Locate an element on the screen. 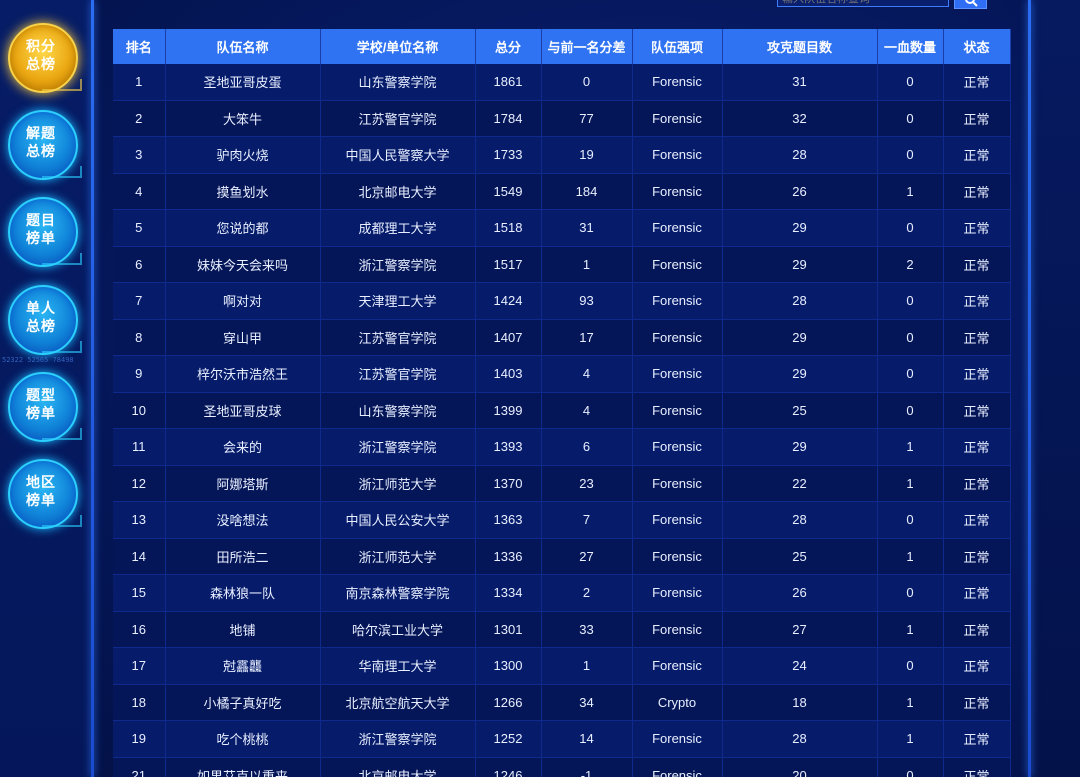 The image size is (1080, 777). table-row: 17 尅靐龘 华南理工大学 1300 1 Forensic 24 0 正常 is located at coordinates (562, 666).